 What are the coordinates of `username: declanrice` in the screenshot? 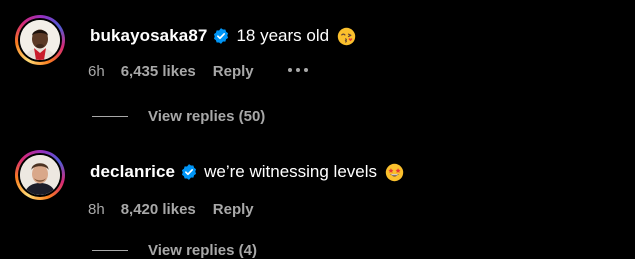 It's located at (132, 172).